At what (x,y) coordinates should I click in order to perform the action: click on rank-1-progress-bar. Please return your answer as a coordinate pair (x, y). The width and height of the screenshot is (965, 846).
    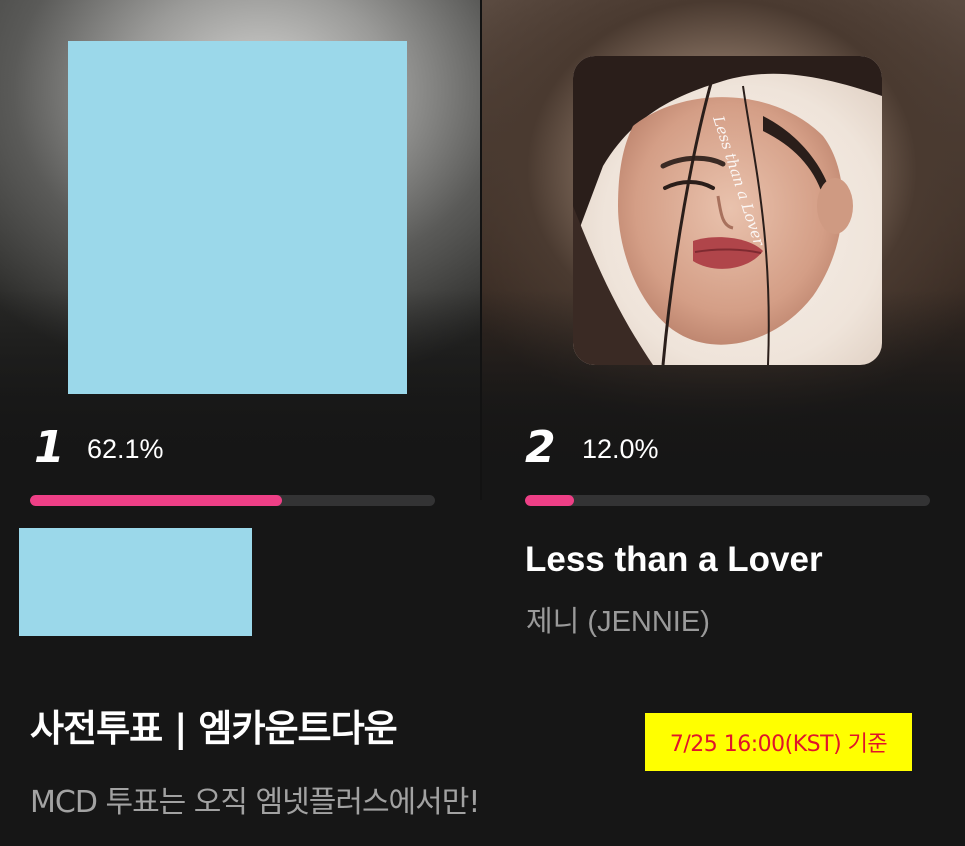
    Looking at the image, I should click on (232, 500).